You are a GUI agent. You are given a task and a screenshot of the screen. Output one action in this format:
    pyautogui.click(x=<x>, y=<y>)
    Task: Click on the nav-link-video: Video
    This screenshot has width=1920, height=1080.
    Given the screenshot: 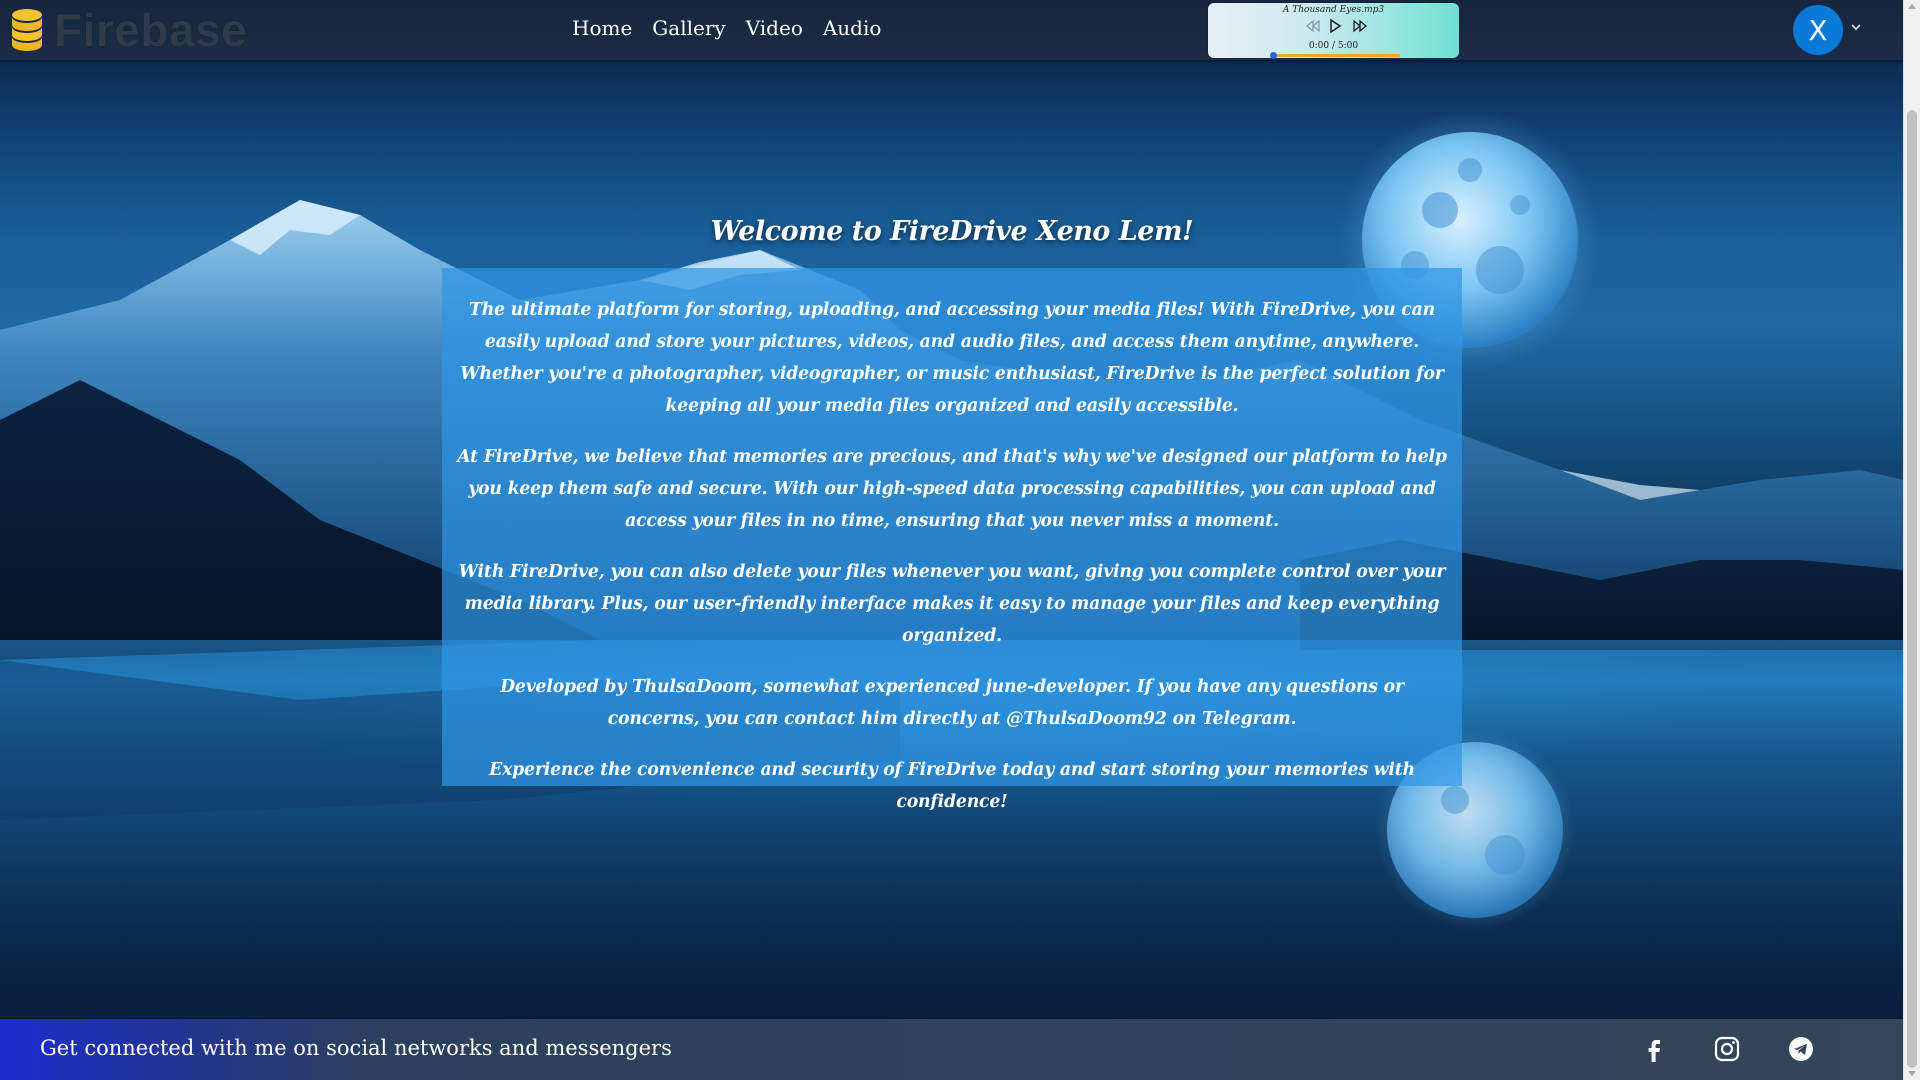 What is the action you would take?
    pyautogui.click(x=774, y=28)
    